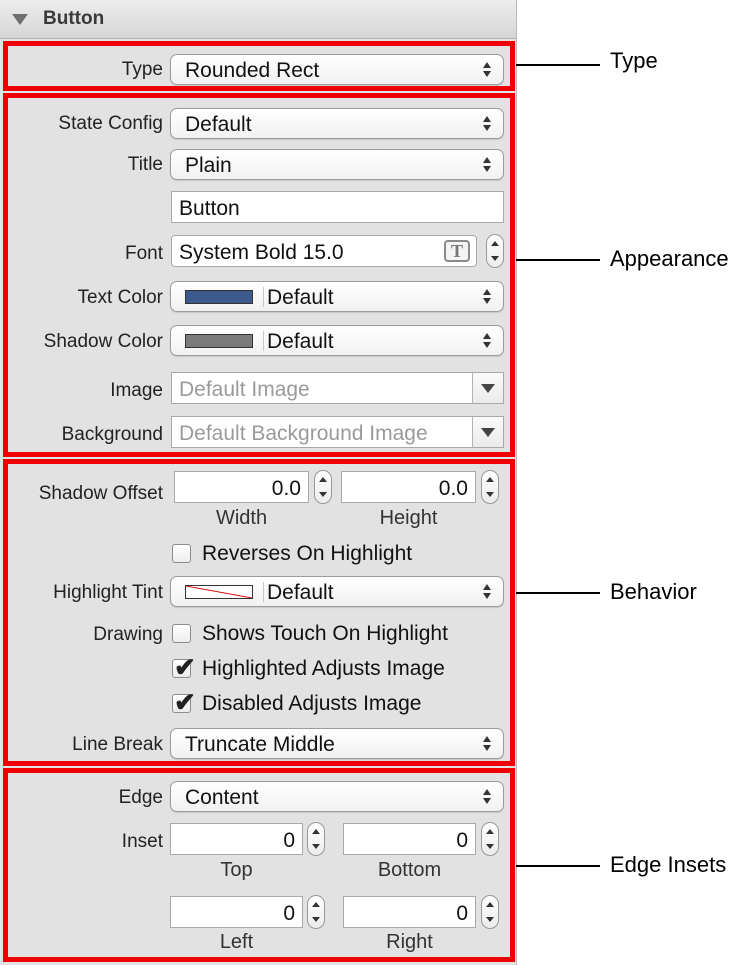 Image resolution: width=739 pixels, height=965 pixels. I want to click on font-label: Font, so click(143, 253).